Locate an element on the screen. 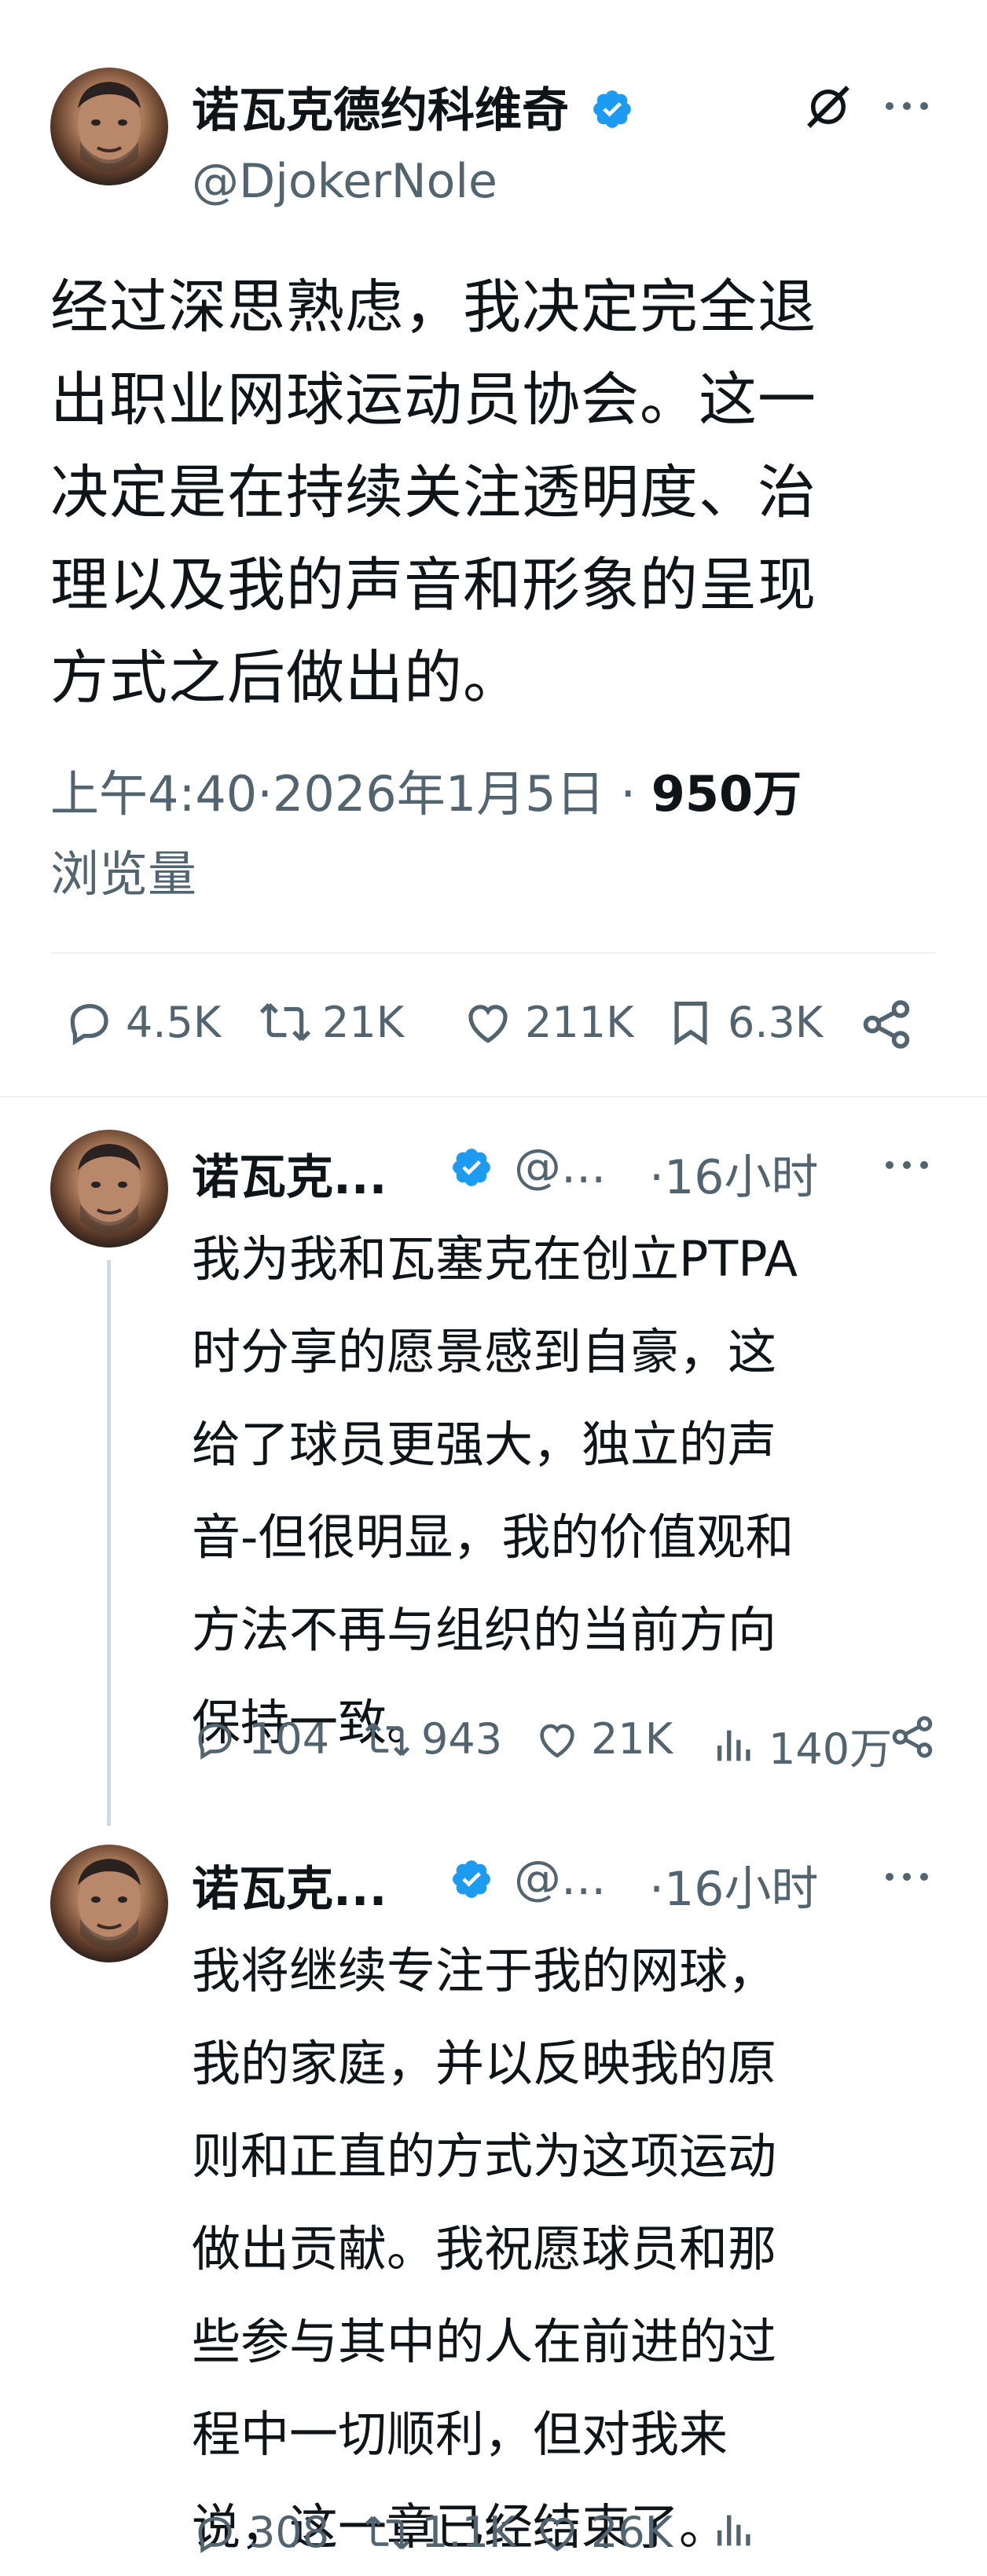 This screenshot has height=2576, width=987. retweet-count: 1.1K is located at coordinates (469, 2532).